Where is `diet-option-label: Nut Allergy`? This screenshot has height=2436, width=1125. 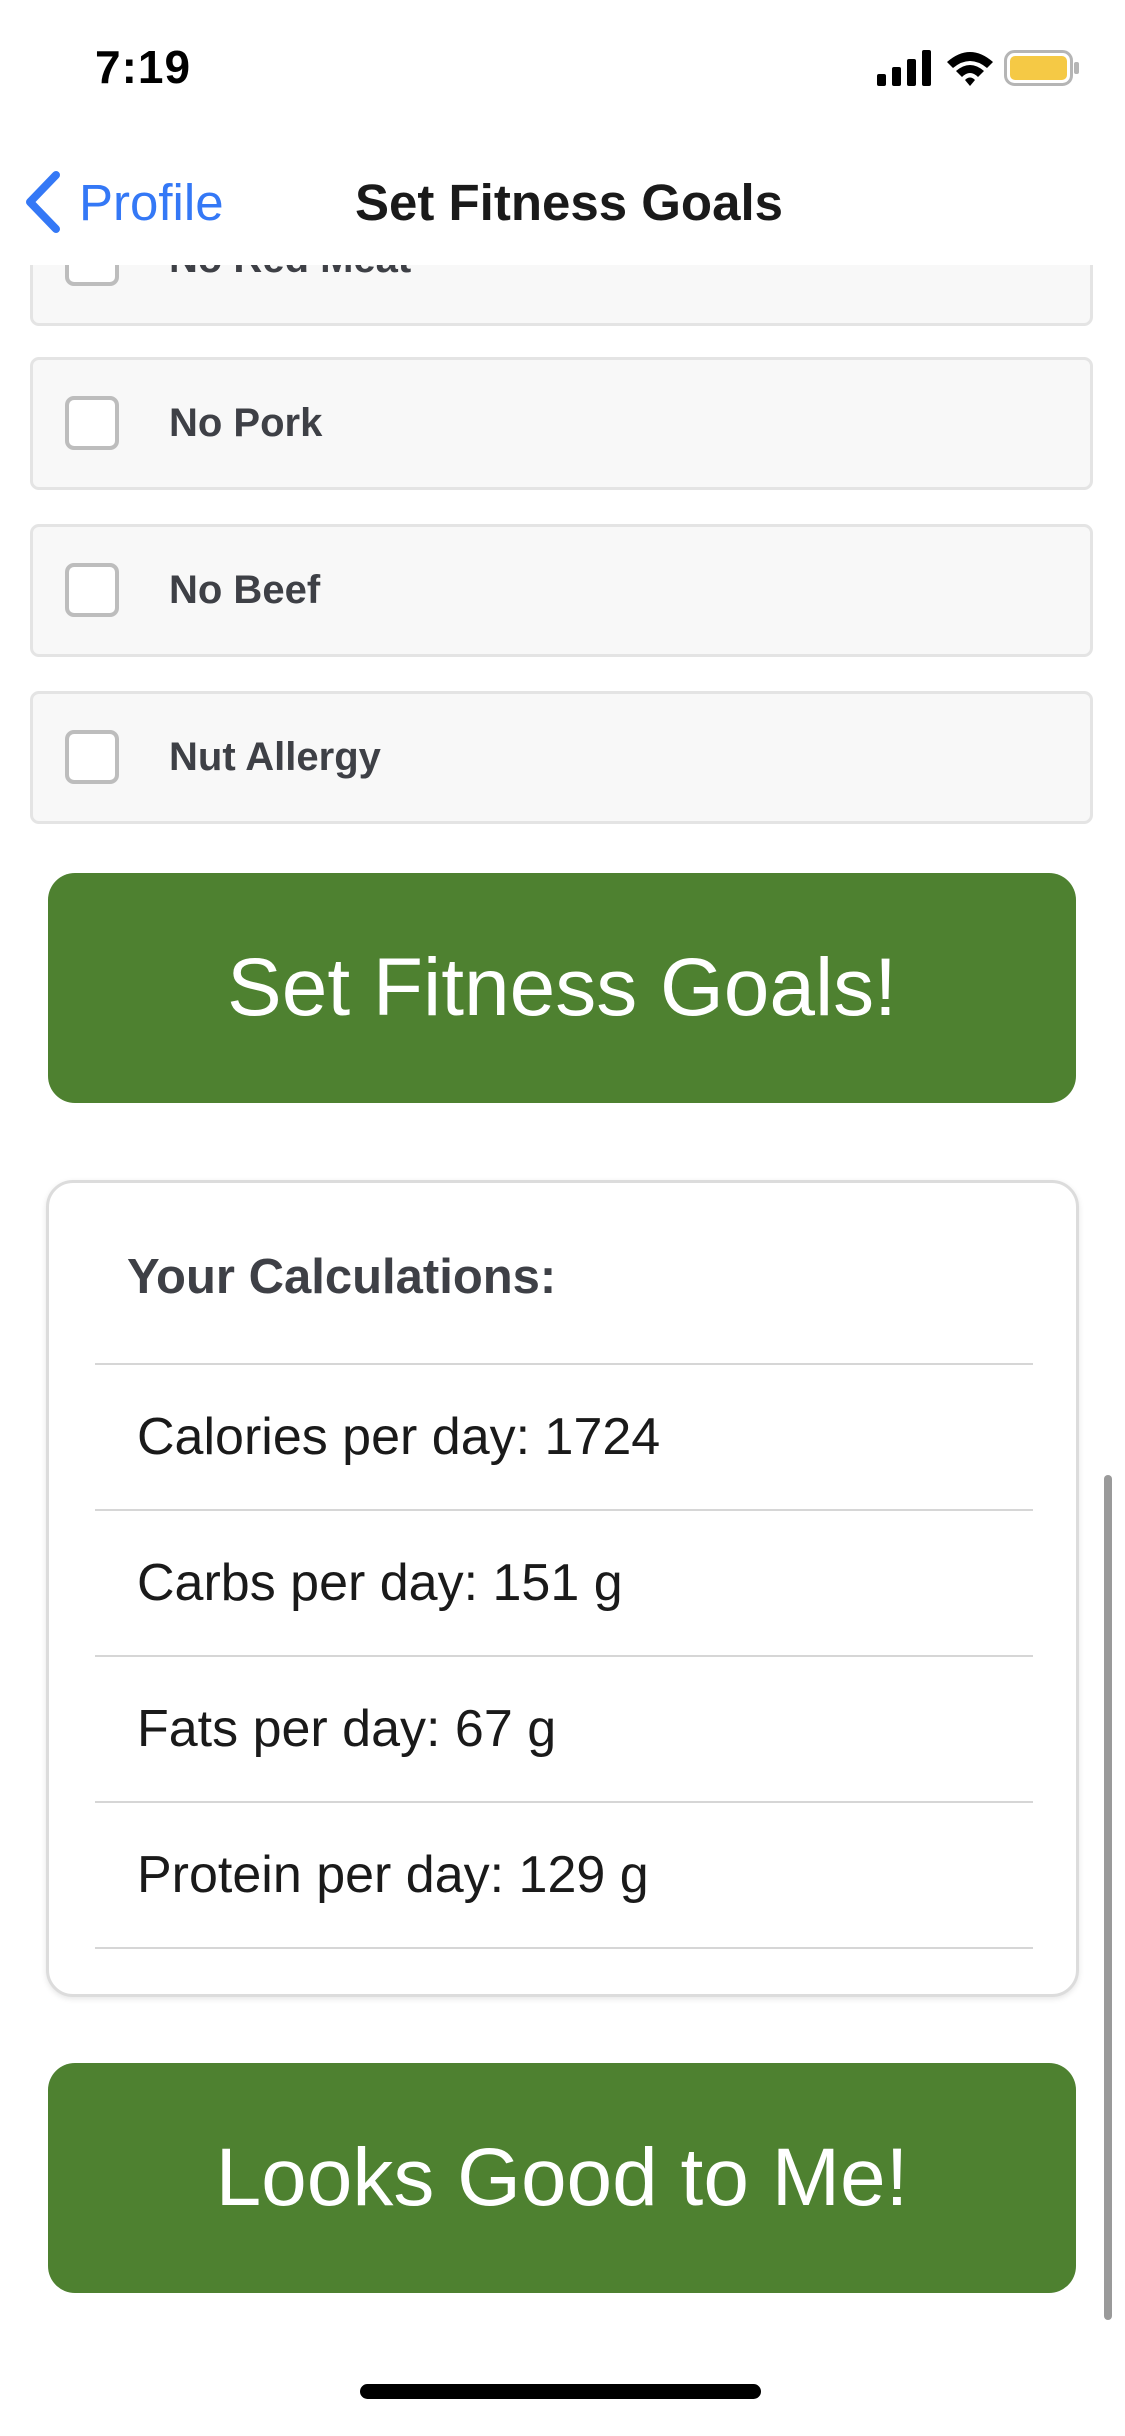 diet-option-label: Nut Allergy is located at coordinates (275, 757).